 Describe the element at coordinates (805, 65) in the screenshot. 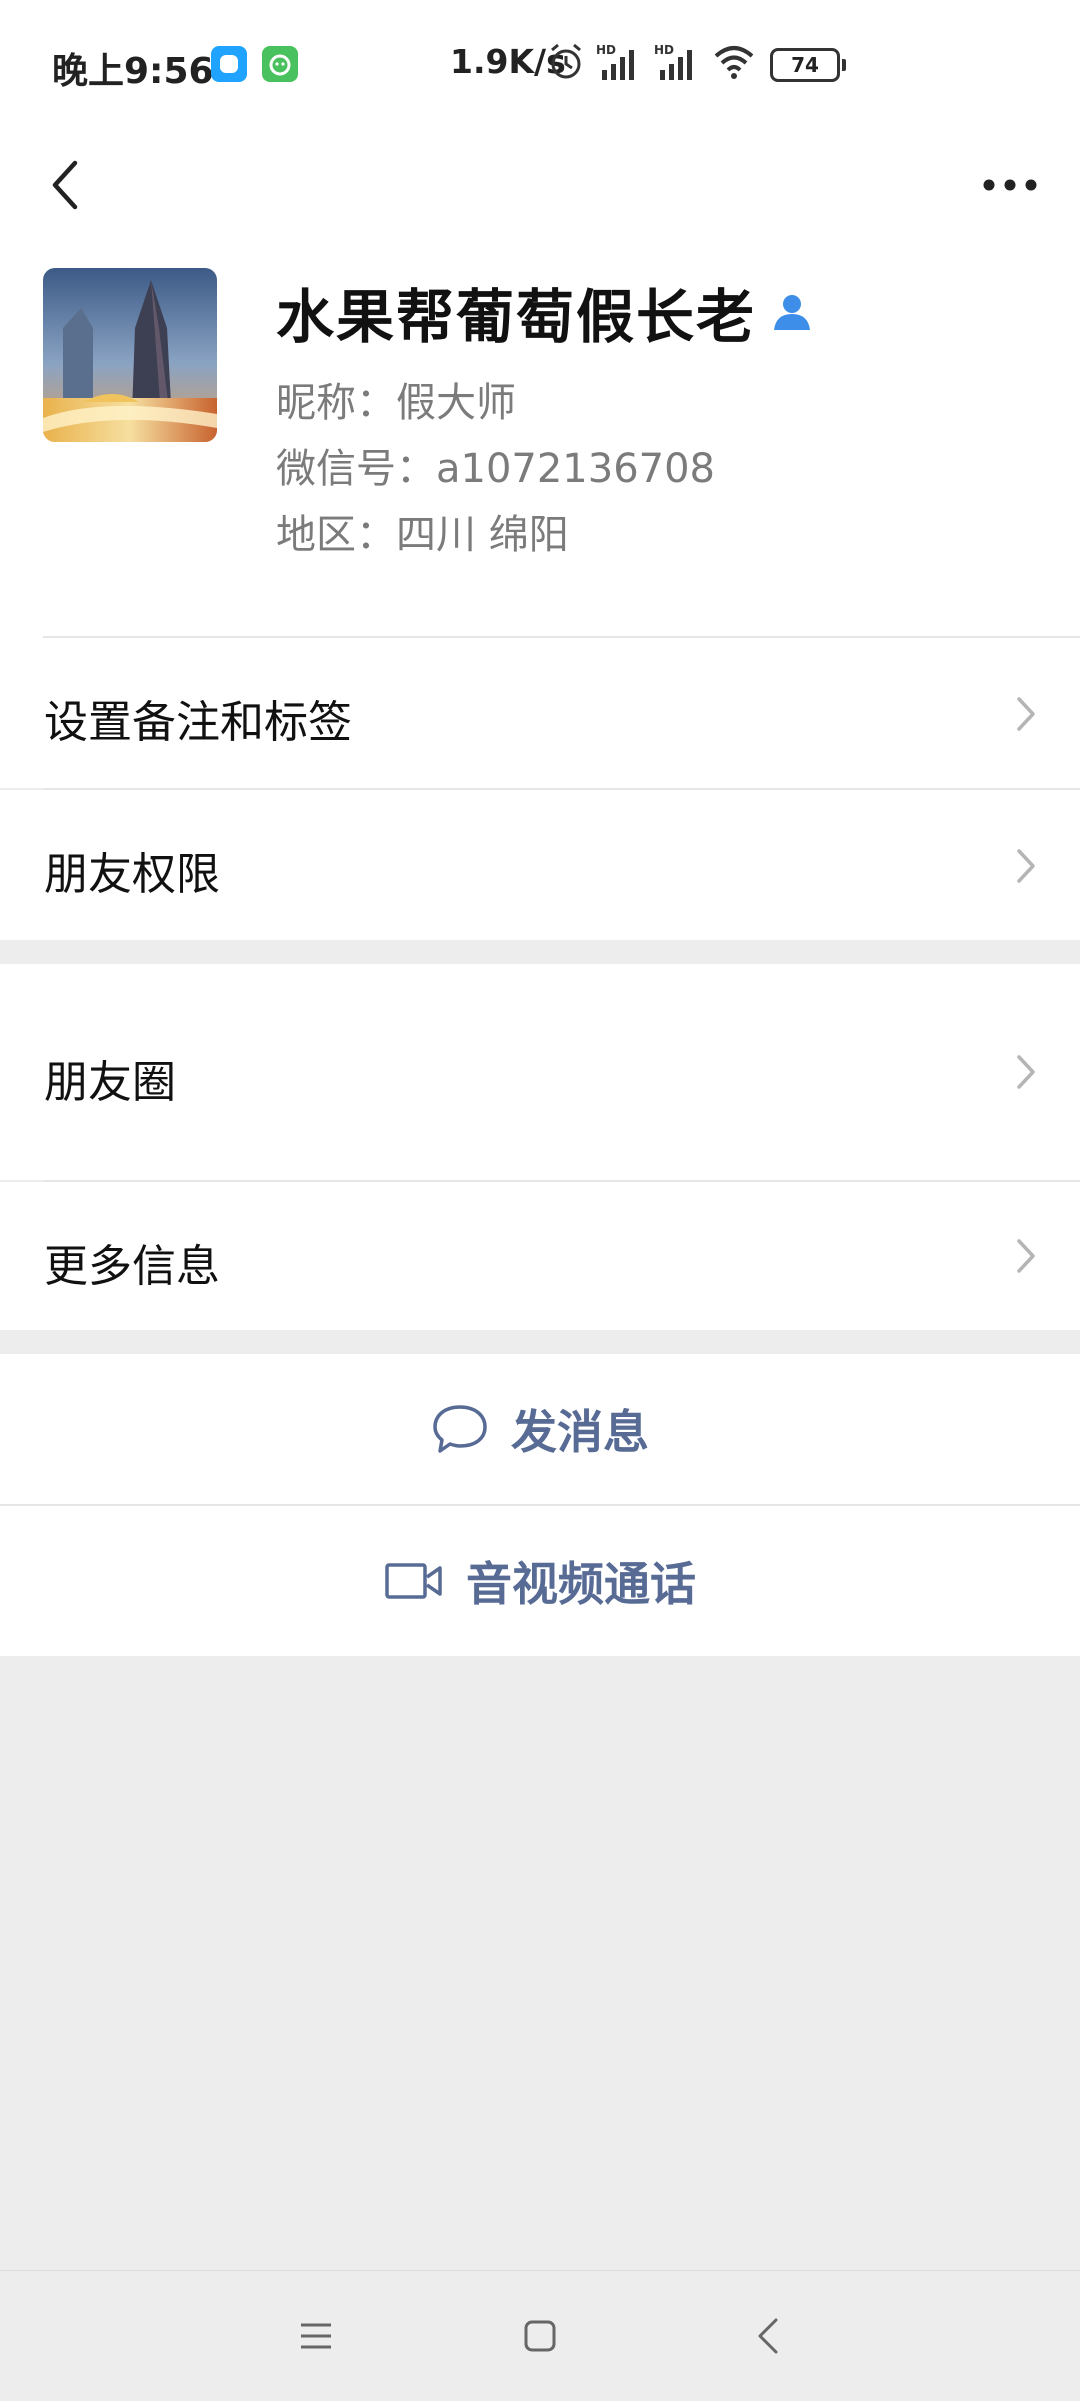

I see `battery-level: 74` at that location.